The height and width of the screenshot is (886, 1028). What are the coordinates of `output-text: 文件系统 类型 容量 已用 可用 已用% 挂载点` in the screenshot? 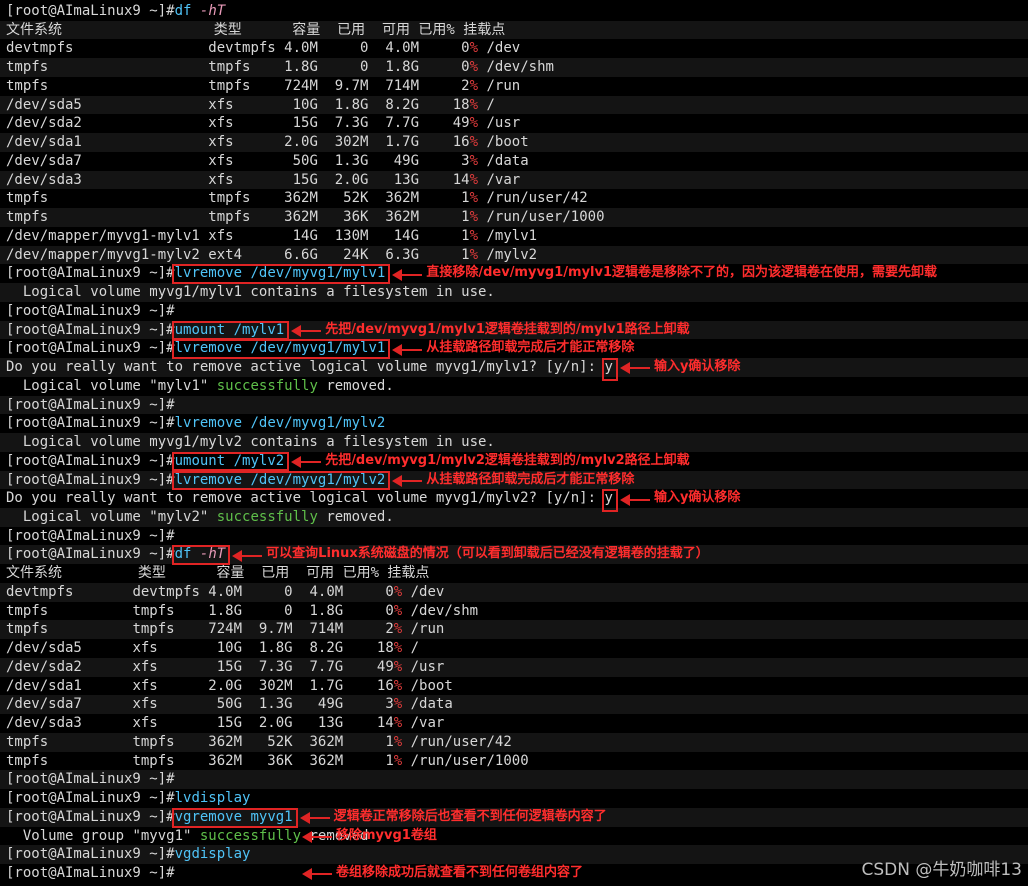 It's located at (218, 573).